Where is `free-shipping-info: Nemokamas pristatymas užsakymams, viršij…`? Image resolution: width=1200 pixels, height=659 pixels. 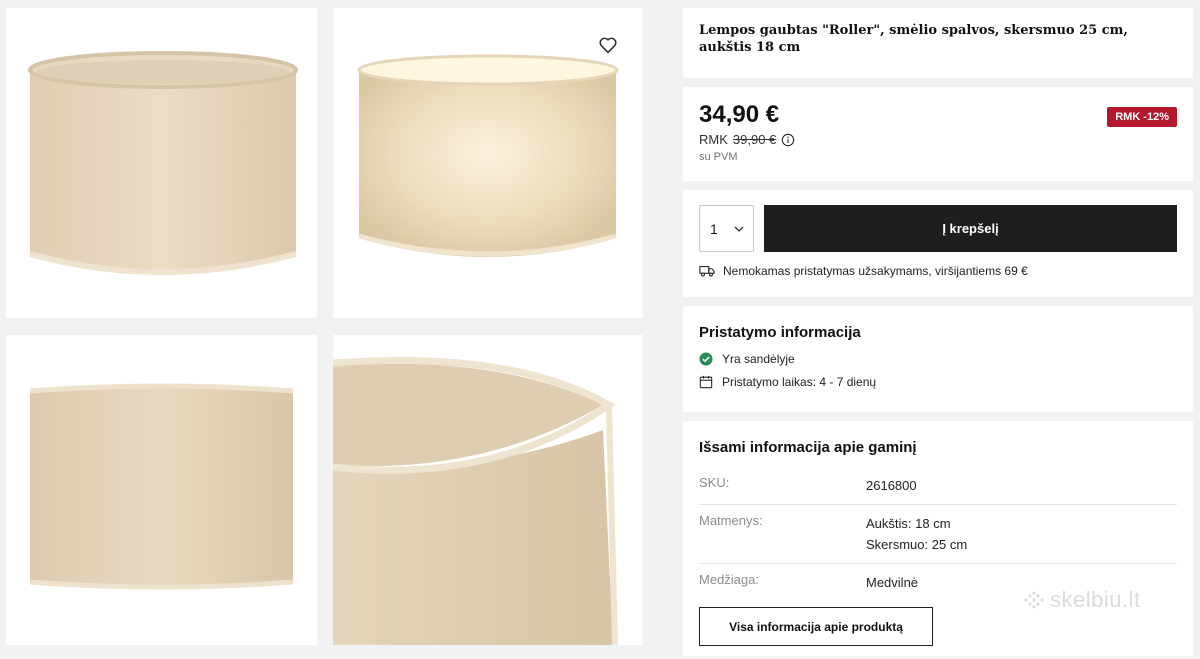 free-shipping-info: Nemokamas pristatymas užsakymams, viršij… is located at coordinates (938, 271).